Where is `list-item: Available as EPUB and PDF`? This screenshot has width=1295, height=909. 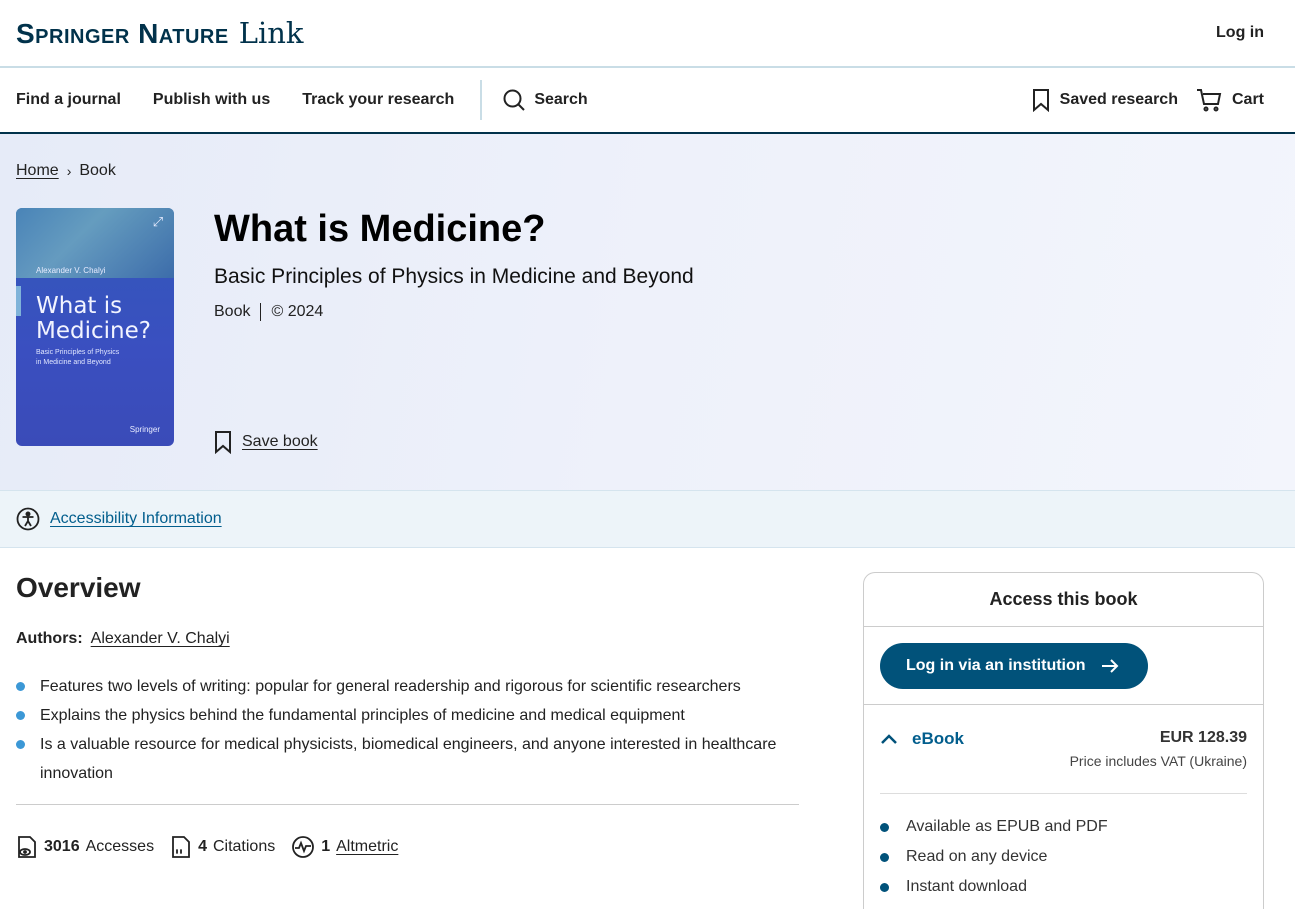
list-item: Available as EPUB and PDF is located at coordinates (1063, 827).